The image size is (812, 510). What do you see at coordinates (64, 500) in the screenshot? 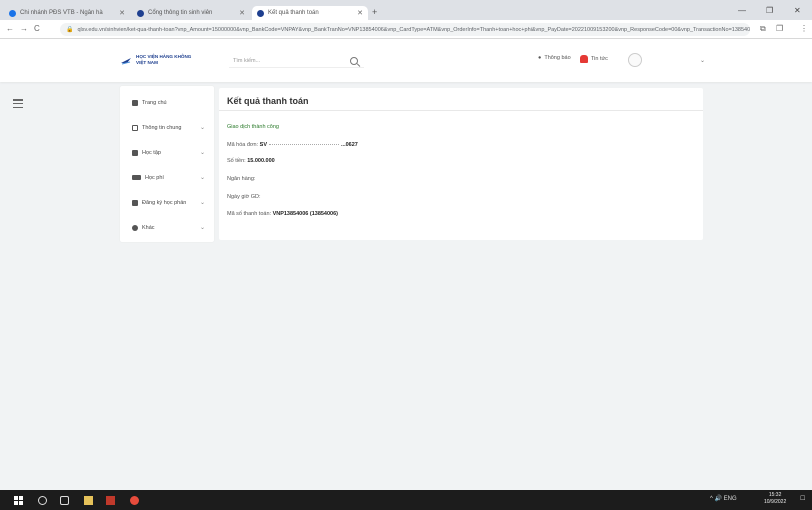
I see `task-view-icon` at bounding box center [64, 500].